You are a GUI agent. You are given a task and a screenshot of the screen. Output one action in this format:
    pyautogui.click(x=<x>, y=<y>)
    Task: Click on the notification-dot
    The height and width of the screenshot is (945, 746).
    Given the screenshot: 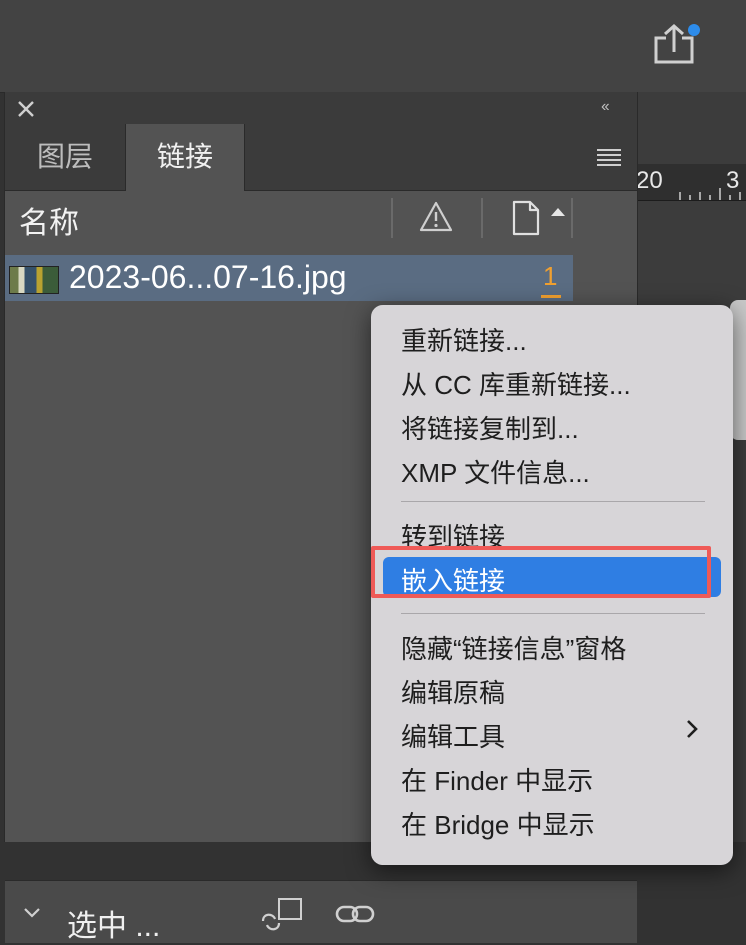 What is the action you would take?
    pyautogui.click(x=694, y=30)
    